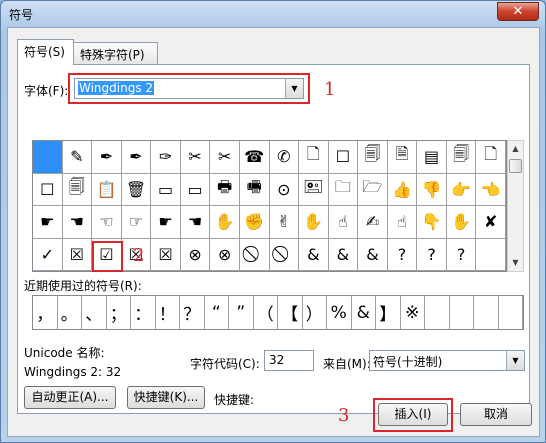 The height and width of the screenshot is (443, 546). What do you see at coordinates (373, 254) in the screenshot?
I see `ampersand3-symbol-cell: &` at bounding box center [373, 254].